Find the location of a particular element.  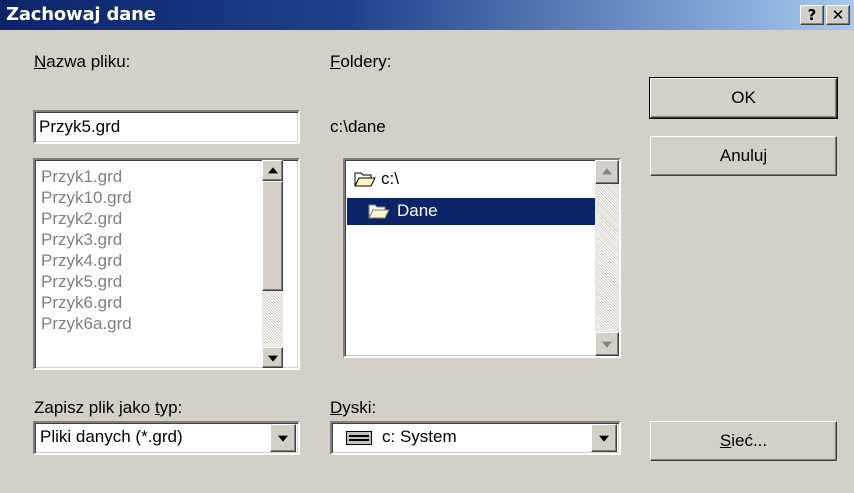

folder-scroll-down-button is located at coordinates (607, 344).